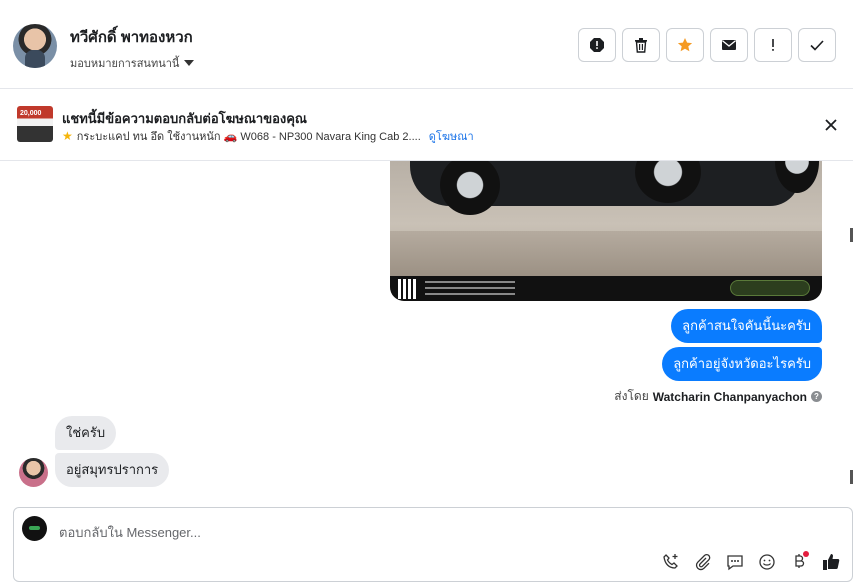 This screenshot has width=853, height=588. Describe the element at coordinates (806, 554) in the screenshot. I see `notification-dot` at that location.